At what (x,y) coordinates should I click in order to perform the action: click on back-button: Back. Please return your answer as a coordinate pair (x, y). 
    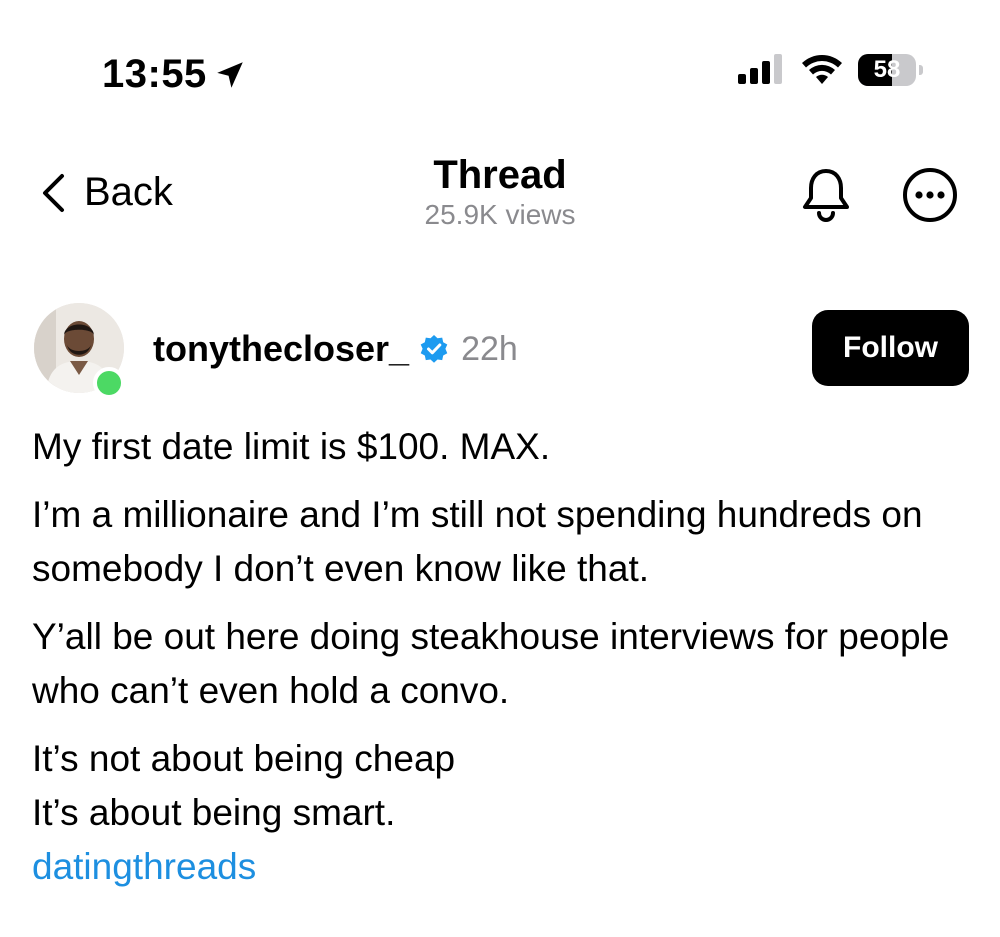
    Looking at the image, I should click on (106, 192).